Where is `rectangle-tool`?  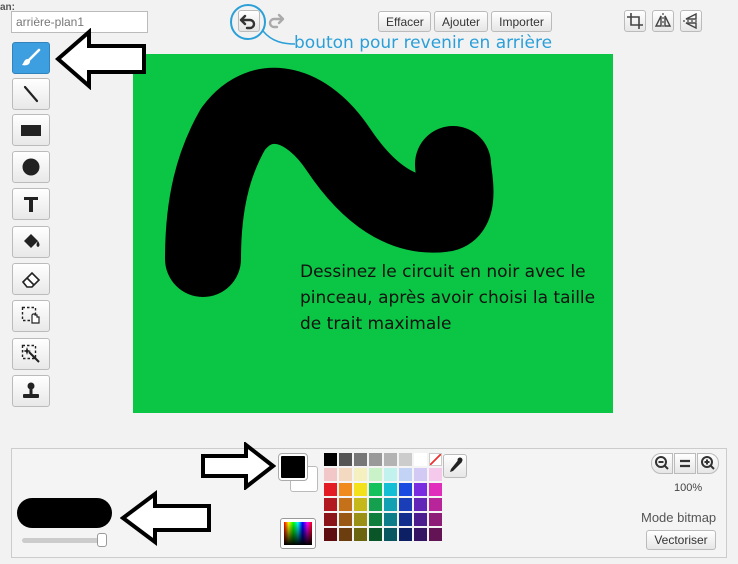
rectangle-tool is located at coordinates (31, 130).